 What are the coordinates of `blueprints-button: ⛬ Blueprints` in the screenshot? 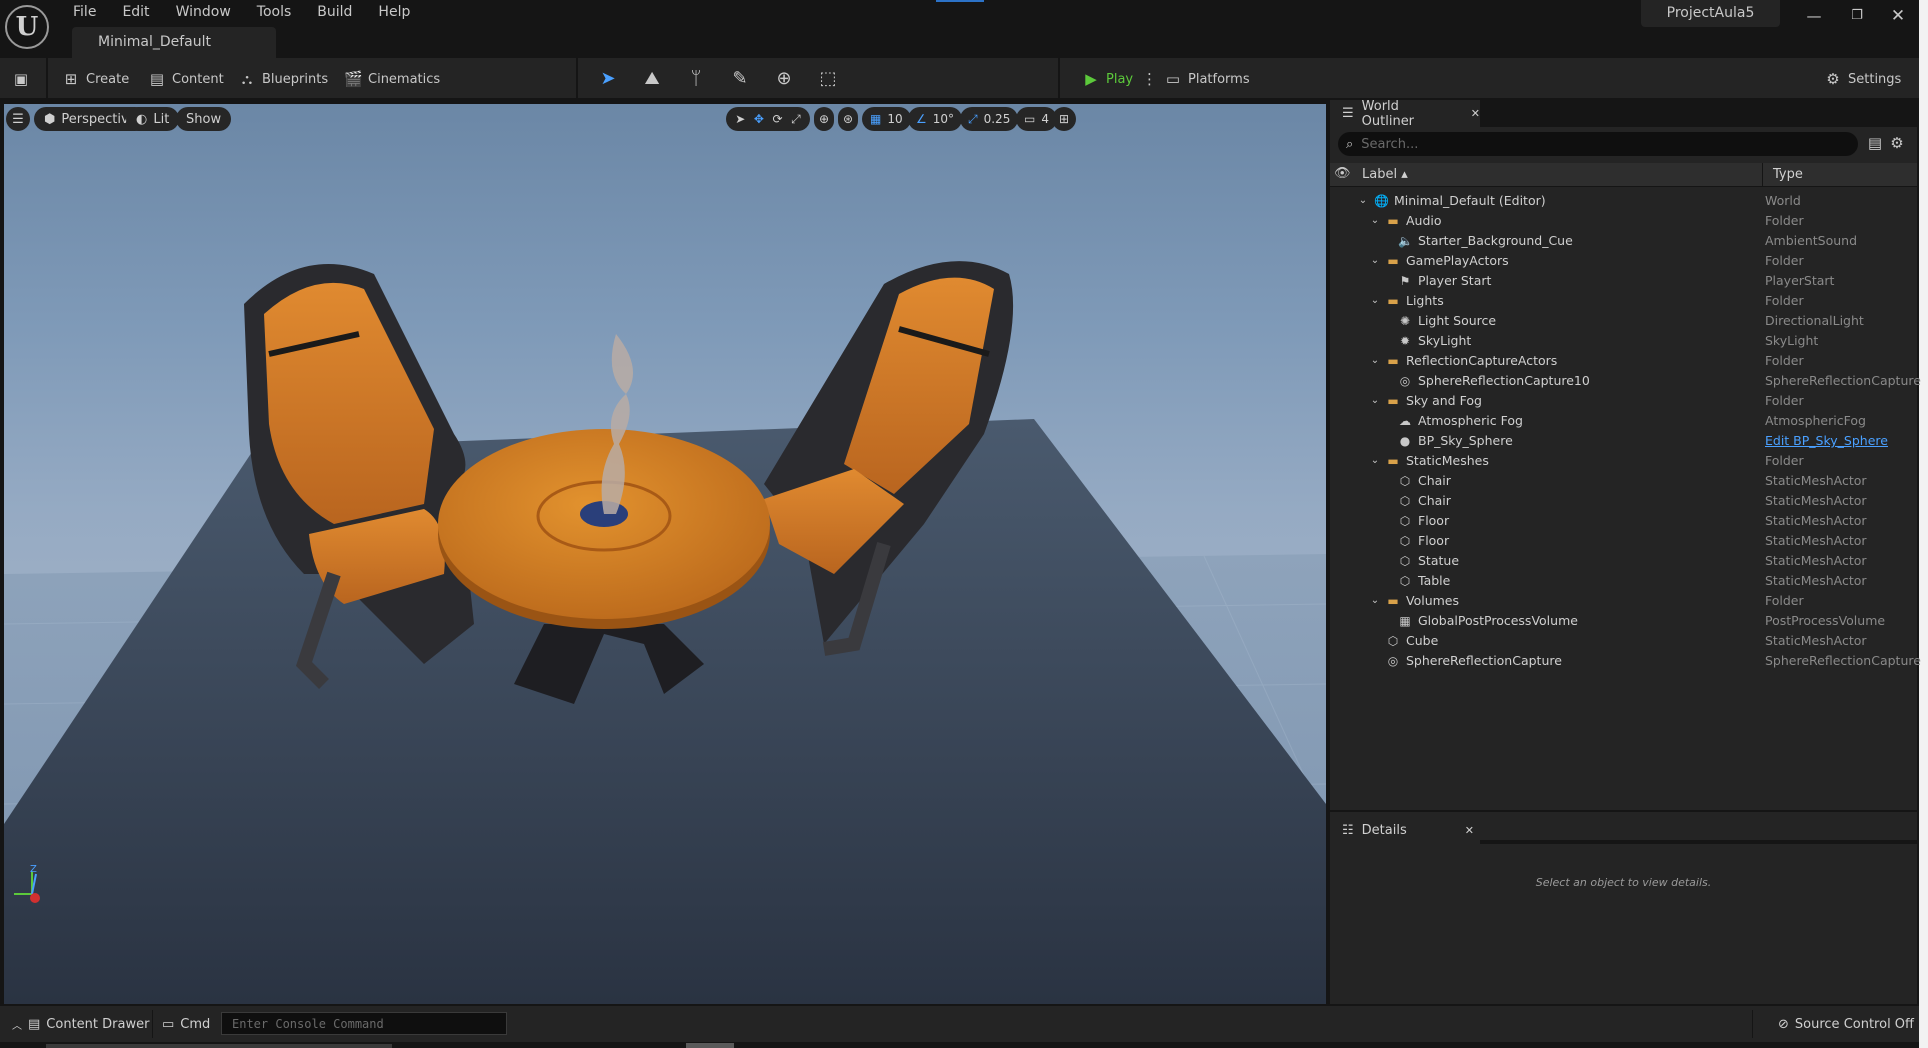 It's located at (283, 79).